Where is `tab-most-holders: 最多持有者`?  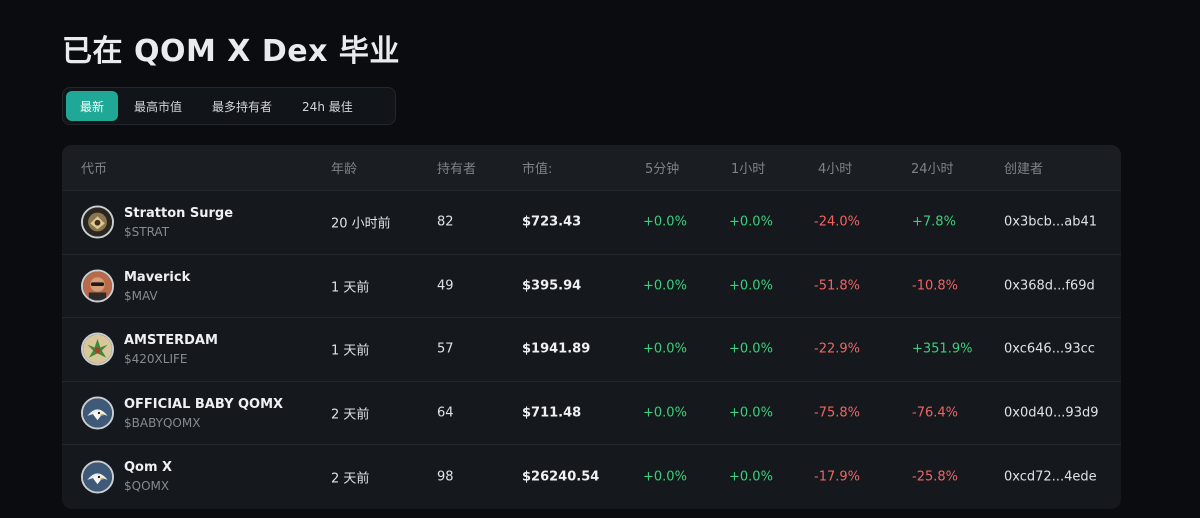
tab-most-holders: 最多持有者 is located at coordinates (242, 106).